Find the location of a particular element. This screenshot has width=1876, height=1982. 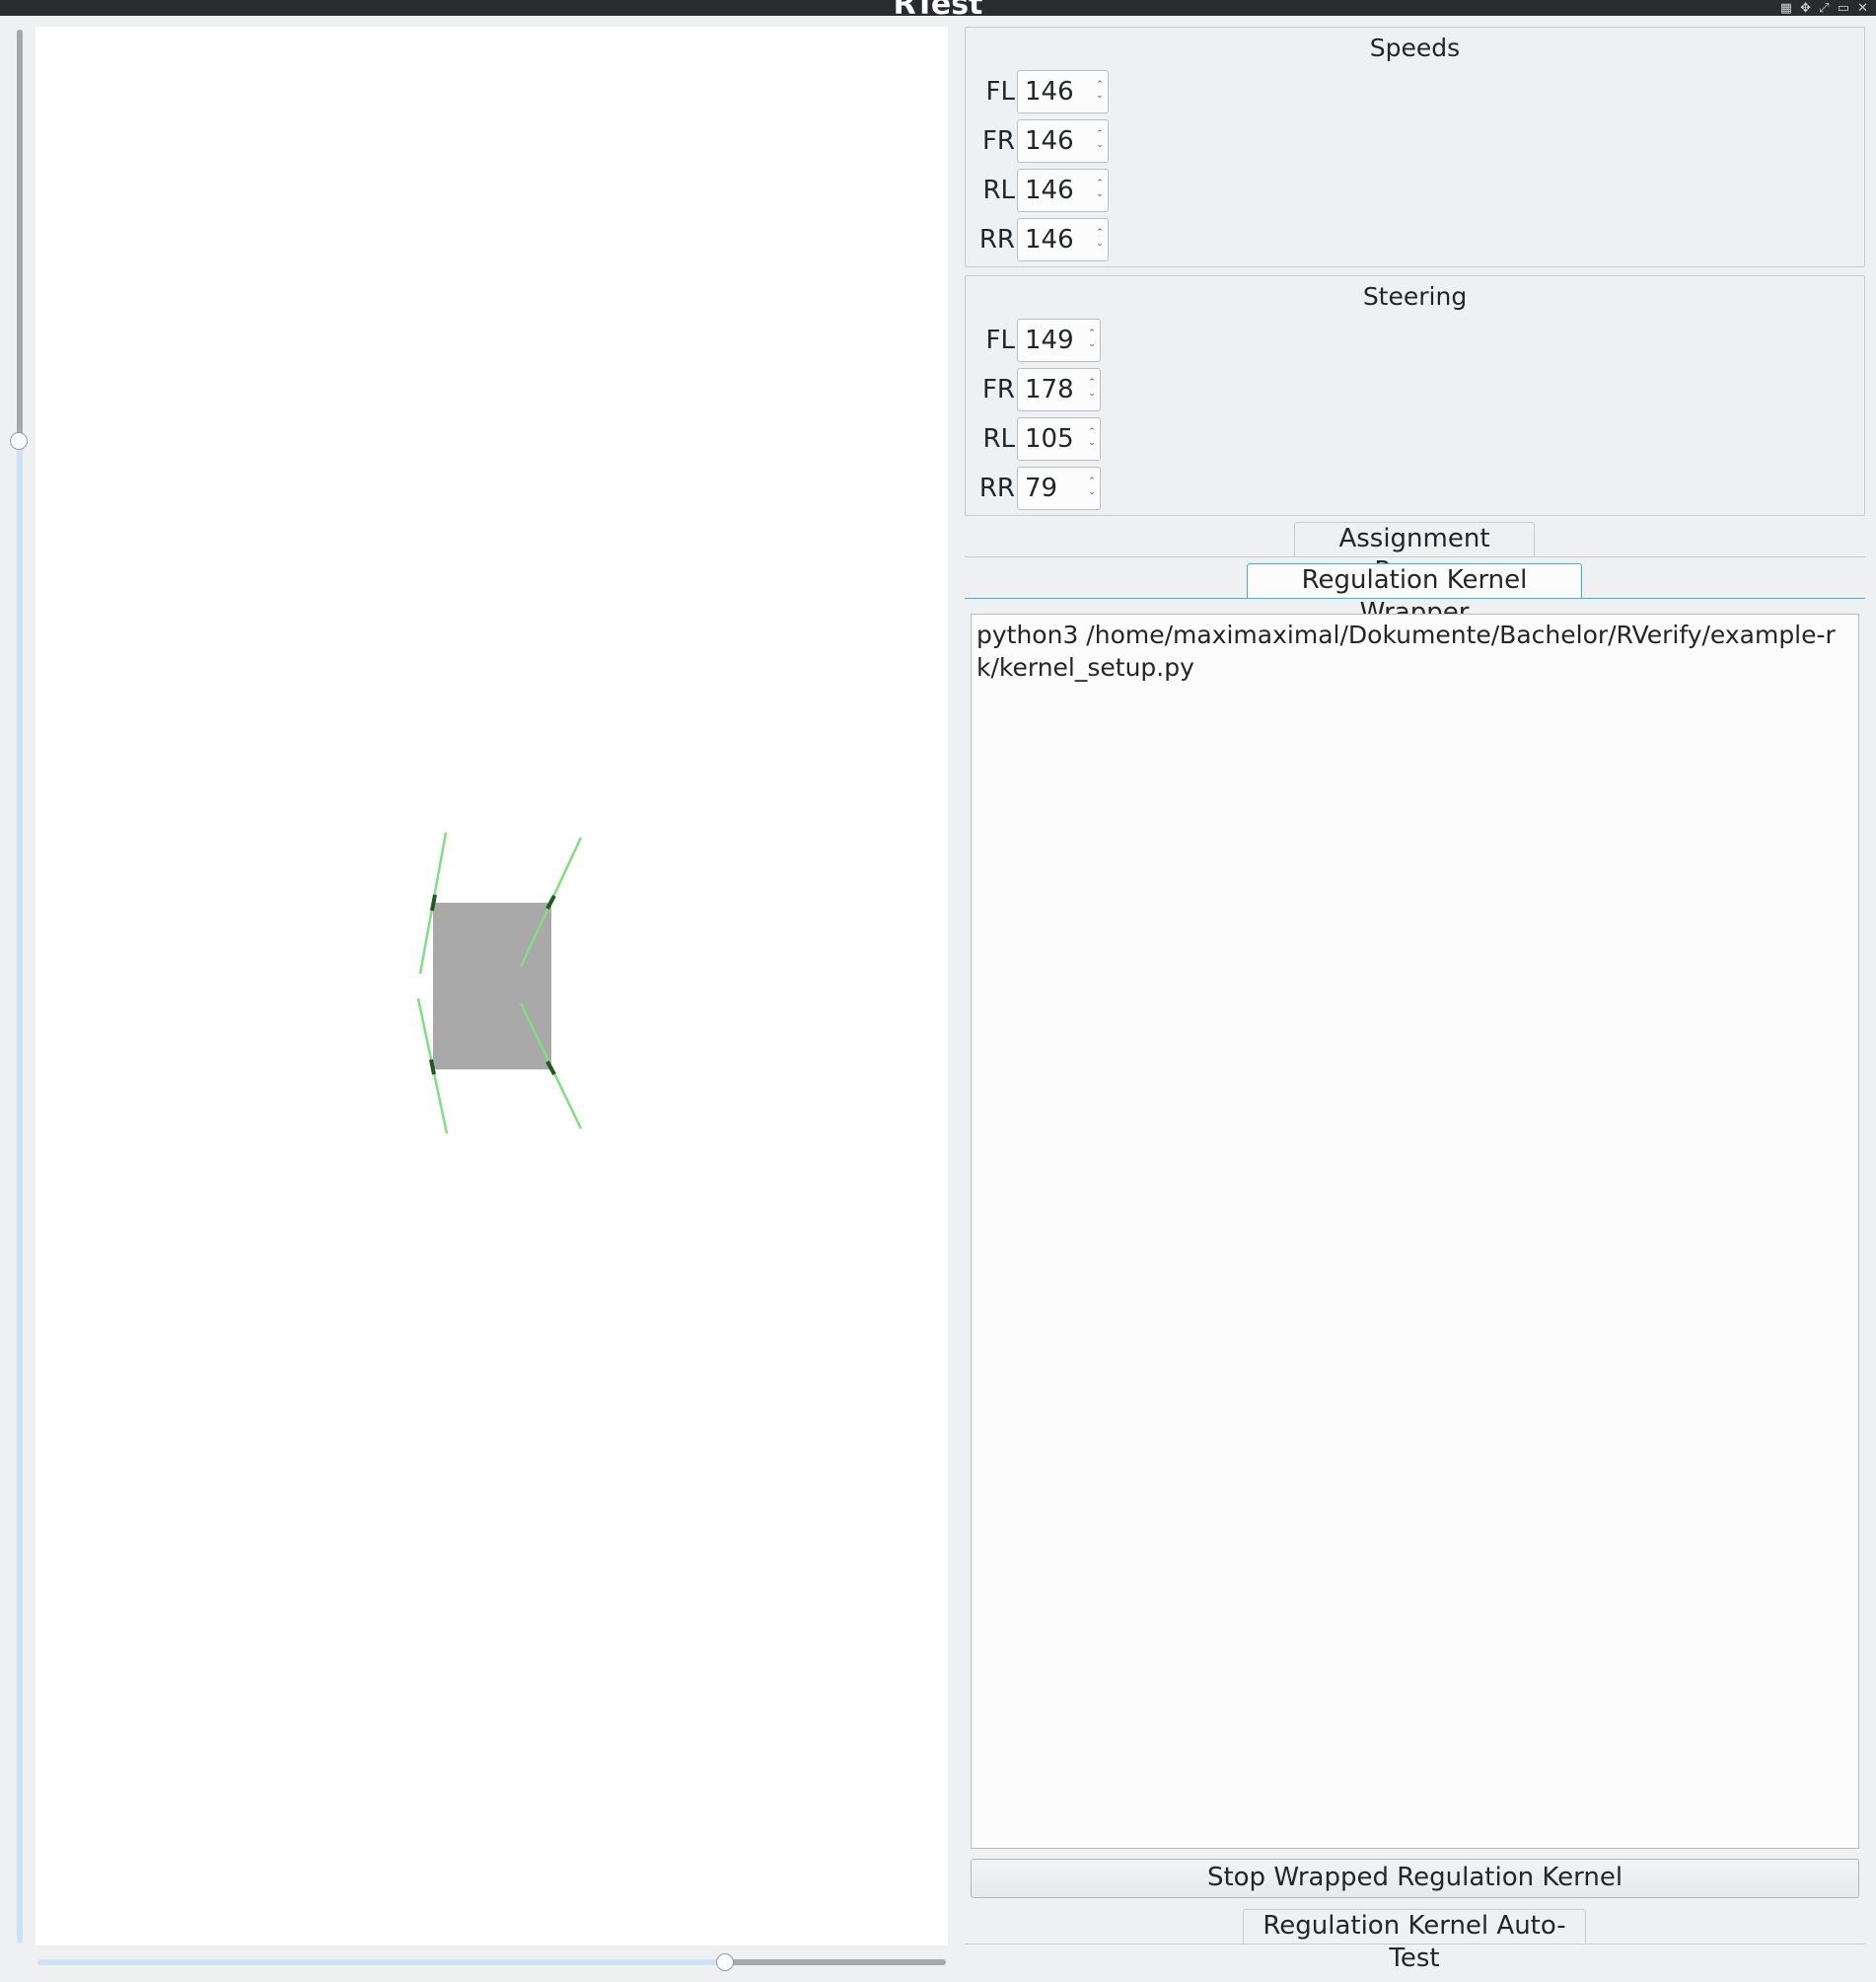

speed-fl-spinbox: 146 ⌃ ⌄ is located at coordinates (1063, 92).